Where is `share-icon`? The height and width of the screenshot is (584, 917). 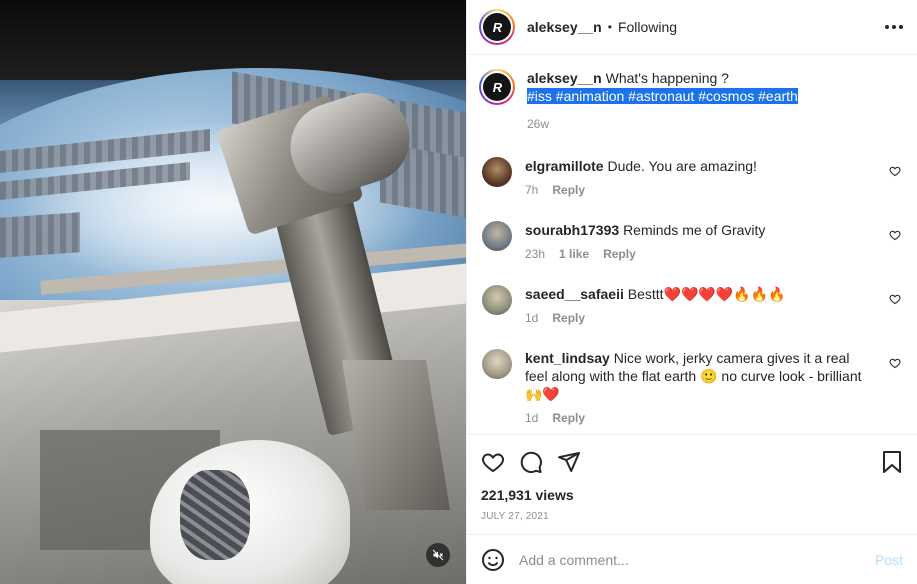 share-icon is located at coordinates (569, 462).